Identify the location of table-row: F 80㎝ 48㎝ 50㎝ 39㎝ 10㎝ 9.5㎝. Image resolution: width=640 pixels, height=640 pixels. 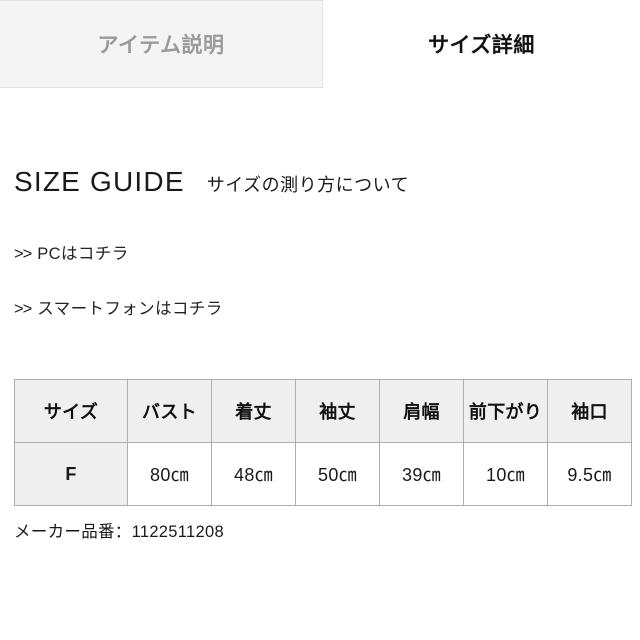
(323, 474).